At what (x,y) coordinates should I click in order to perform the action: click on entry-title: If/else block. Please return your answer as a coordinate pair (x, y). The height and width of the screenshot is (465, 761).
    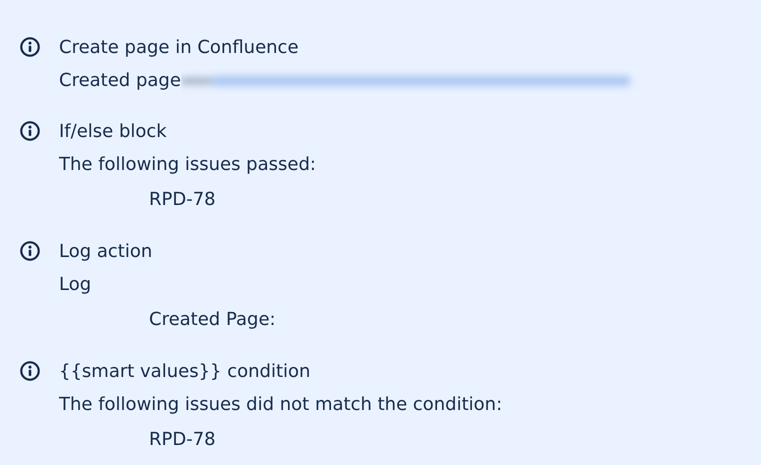
    Looking at the image, I should click on (113, 132).